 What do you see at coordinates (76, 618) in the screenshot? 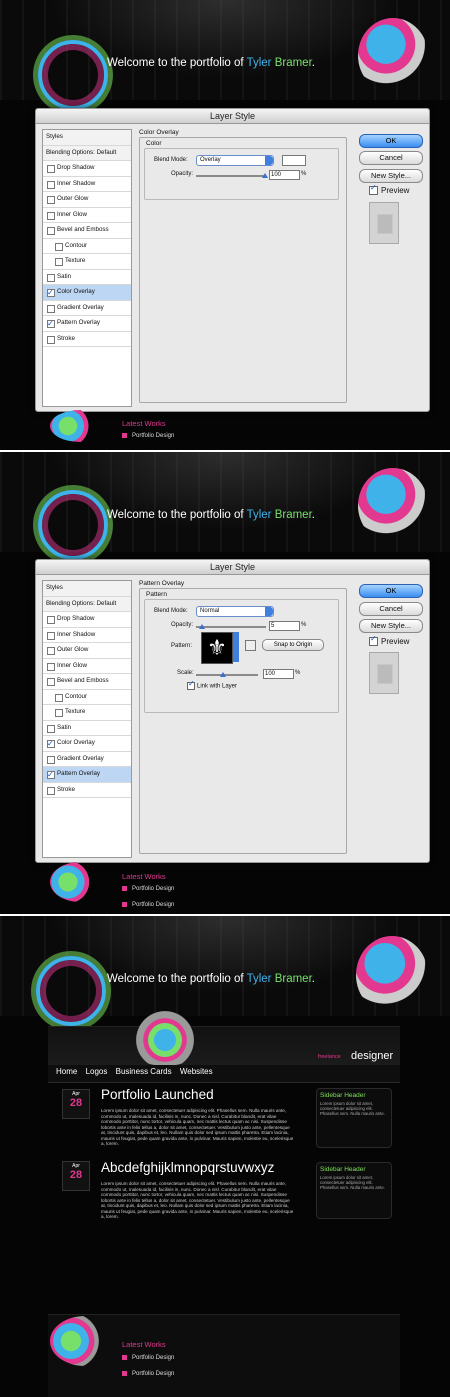
I see `style-item-label: Drop Shadow` at bounding box center [76, 618].